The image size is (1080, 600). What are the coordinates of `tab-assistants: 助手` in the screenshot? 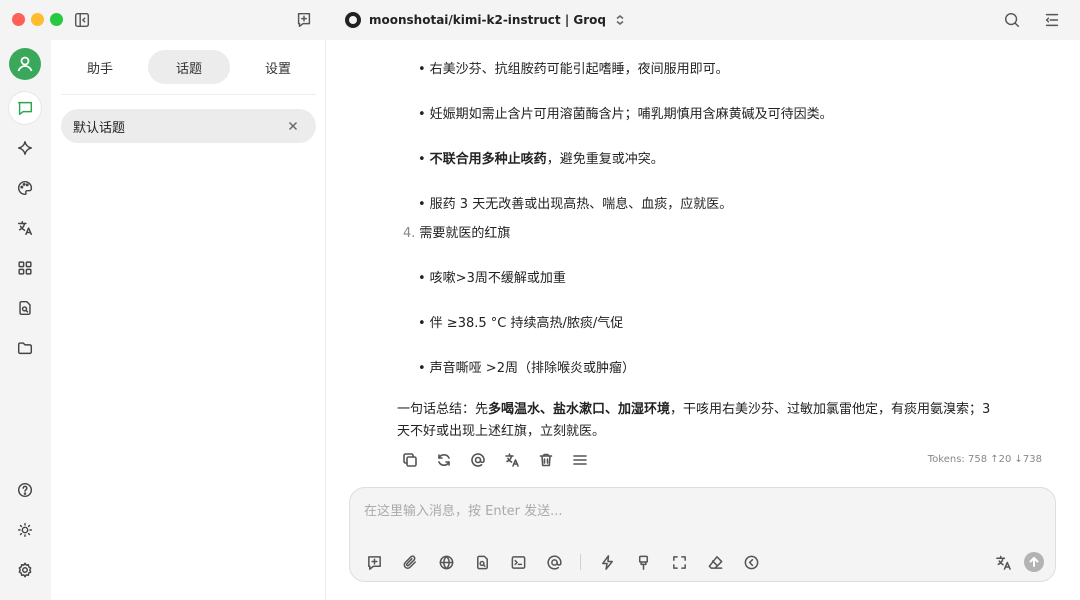 It's located at (100, 67).